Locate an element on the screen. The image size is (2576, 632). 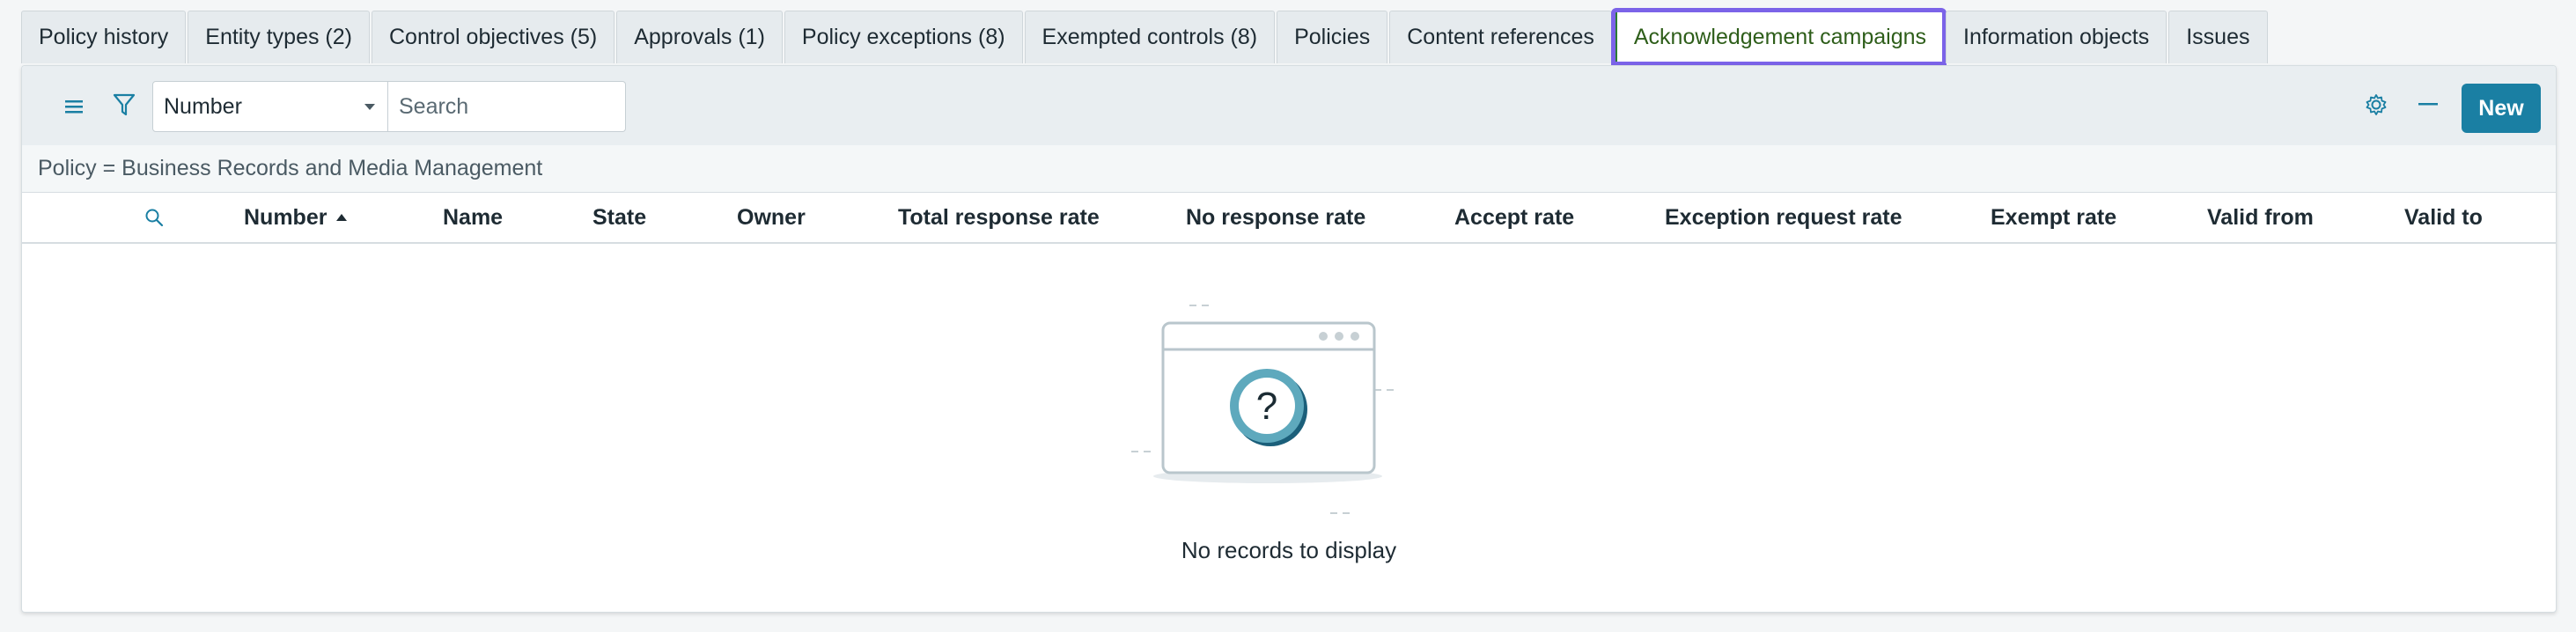
column-header-state: State is located at coordinates (619, 218).